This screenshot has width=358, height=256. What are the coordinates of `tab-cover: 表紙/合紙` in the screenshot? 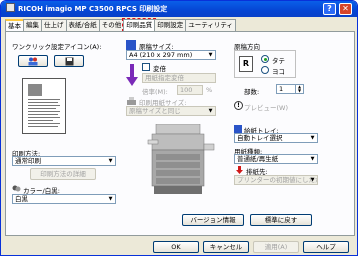 It's located at (82, 25).